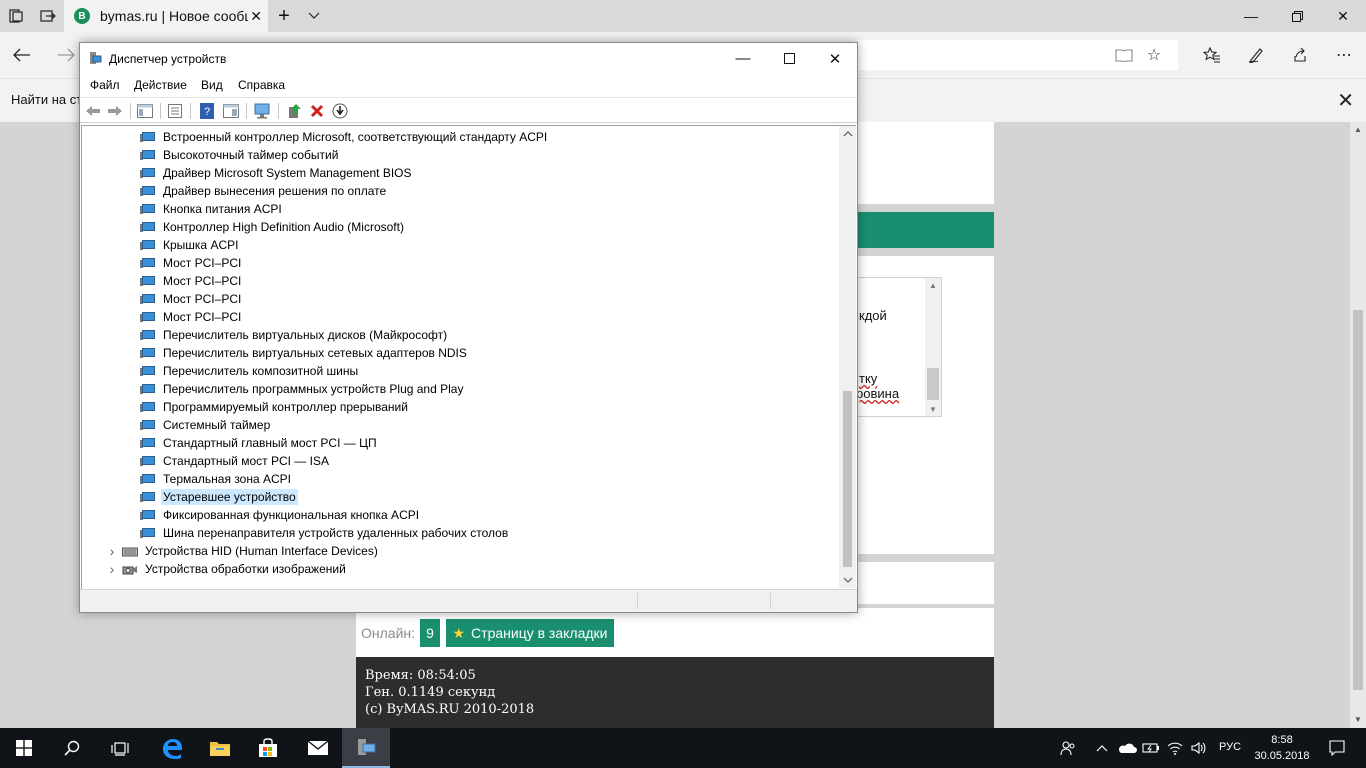  What do you see at coordinates (1344, 55) in the screenshot?
I see `more-options-icon: ⋯` at bounding box center [1344, 55].